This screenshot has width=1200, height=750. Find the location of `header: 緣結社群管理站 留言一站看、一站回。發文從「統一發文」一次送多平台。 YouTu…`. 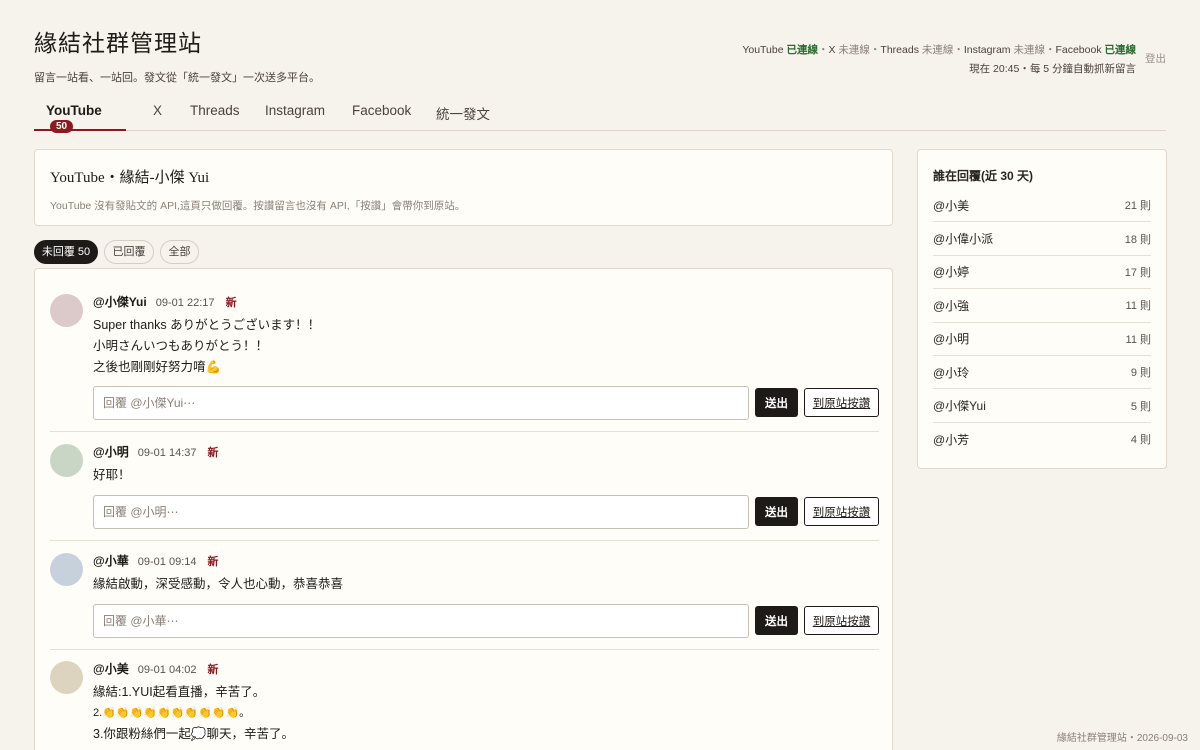

header: 緣結社群管理站 留言一站看、一站回。發文從「統一發文」一次送多平台。 YouTu… is located at coordinates (600, 54).